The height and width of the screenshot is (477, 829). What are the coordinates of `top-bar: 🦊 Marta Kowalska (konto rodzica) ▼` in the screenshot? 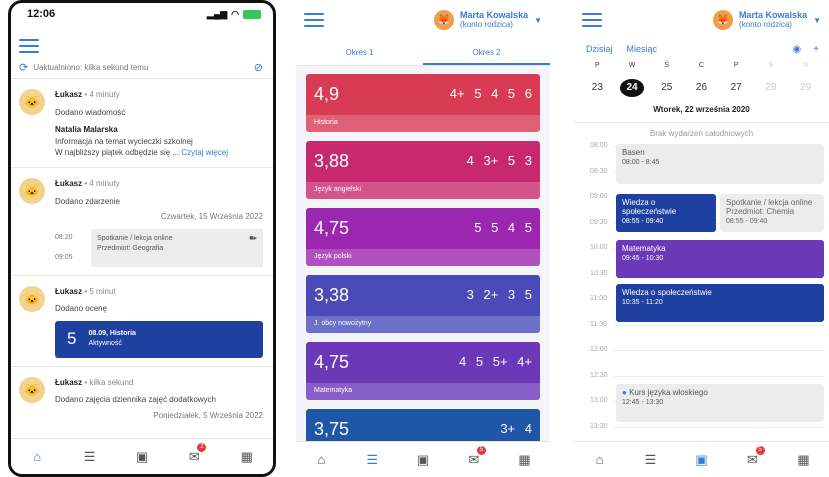 It's located at (701, 20).